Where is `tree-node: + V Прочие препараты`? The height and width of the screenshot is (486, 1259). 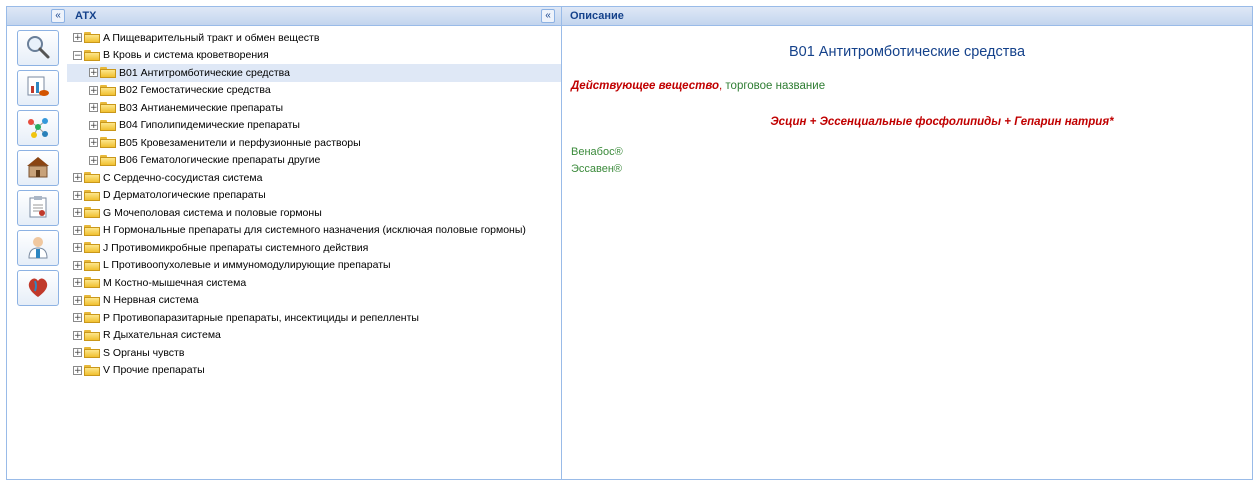
tree-node: + V Прочие препараты is located at coordinates (314, 371).